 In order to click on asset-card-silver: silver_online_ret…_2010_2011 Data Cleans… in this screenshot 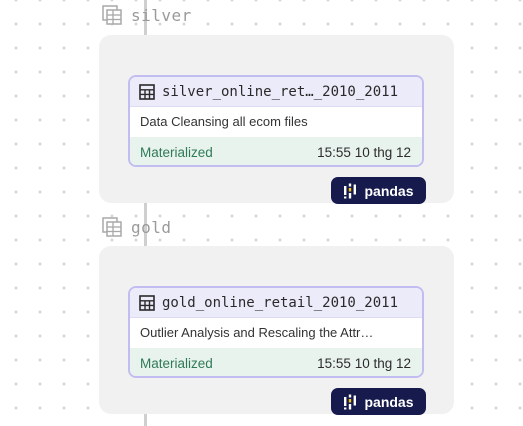, I will do `click(276, 121)`.